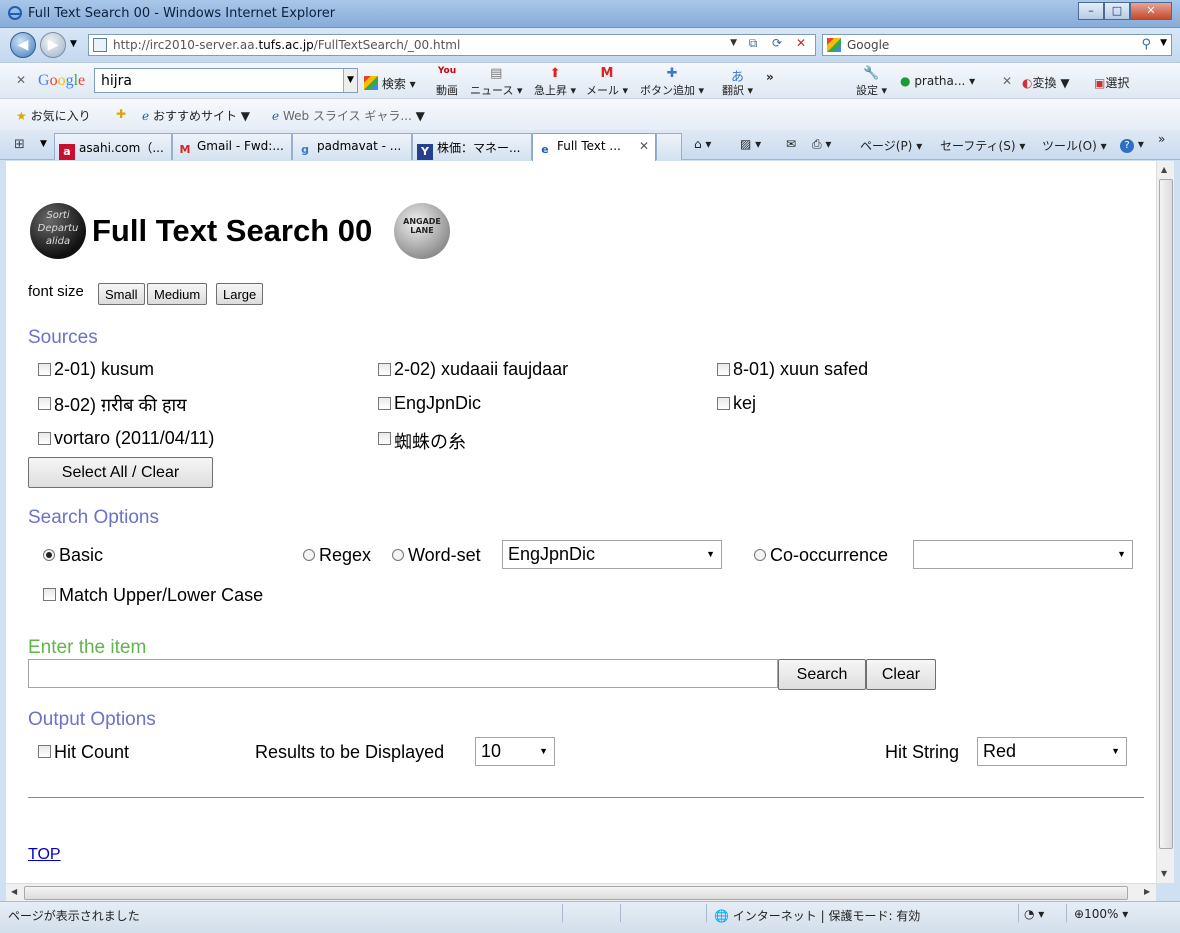 This screenshot has width=1180, height=933. Describe the element at coordinates (67, 152) in the screenshot. I see `asahi-icon: a` at that location.